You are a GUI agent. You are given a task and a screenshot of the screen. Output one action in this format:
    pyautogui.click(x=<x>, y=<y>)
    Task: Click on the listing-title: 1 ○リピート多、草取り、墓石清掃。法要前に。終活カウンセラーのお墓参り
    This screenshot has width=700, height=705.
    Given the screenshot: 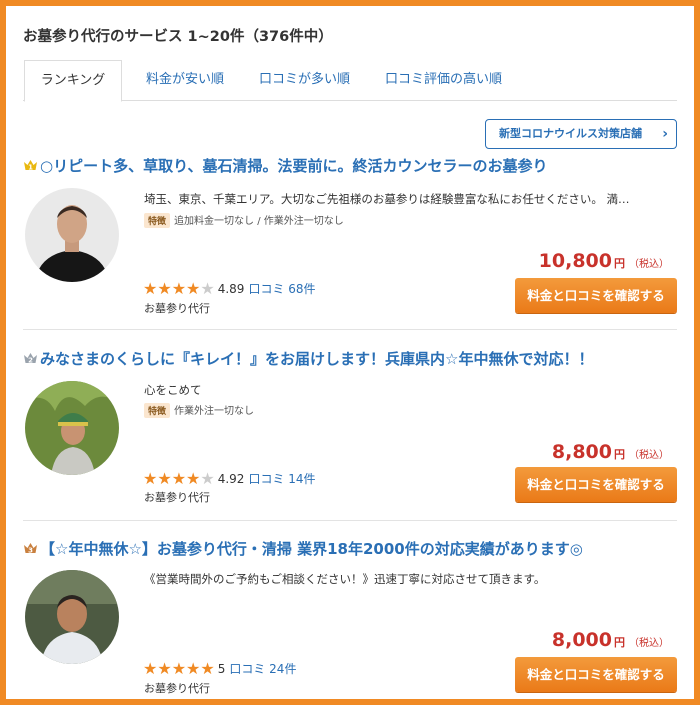 What is the action you would take?
    pyautogui.click(x=285, y=165)
    